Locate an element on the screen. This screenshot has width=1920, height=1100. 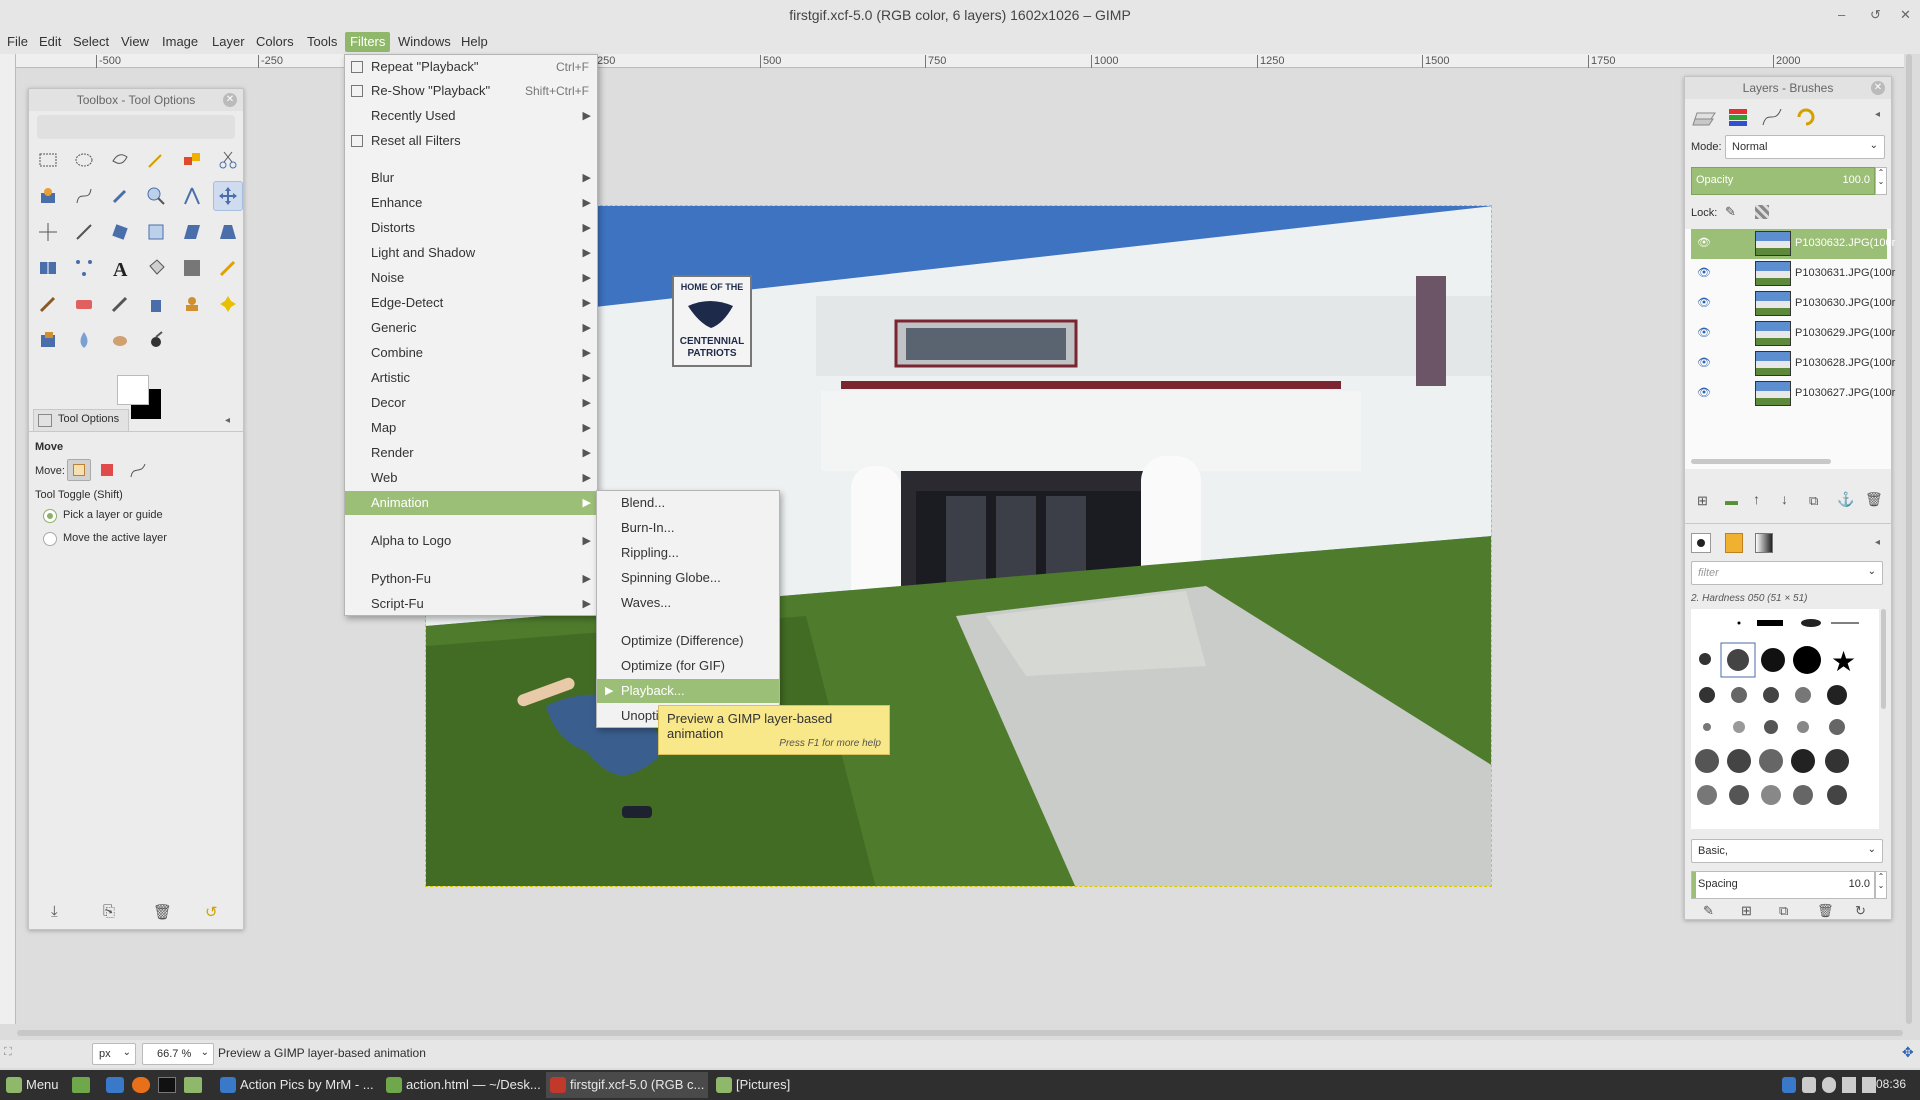
dodge-burn-icon is located at coordinates (156, 340).